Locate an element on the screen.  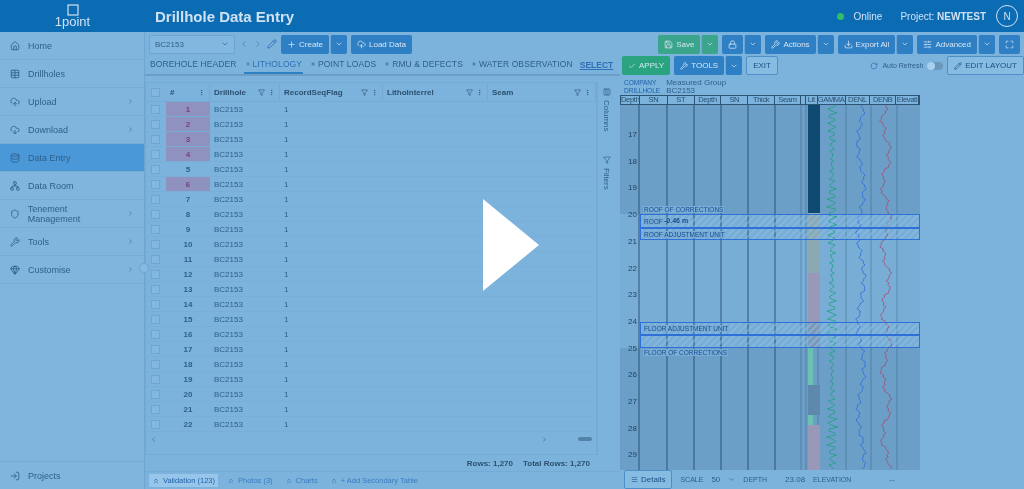
depth-tick: 17 is located at coordinates (632, 134).